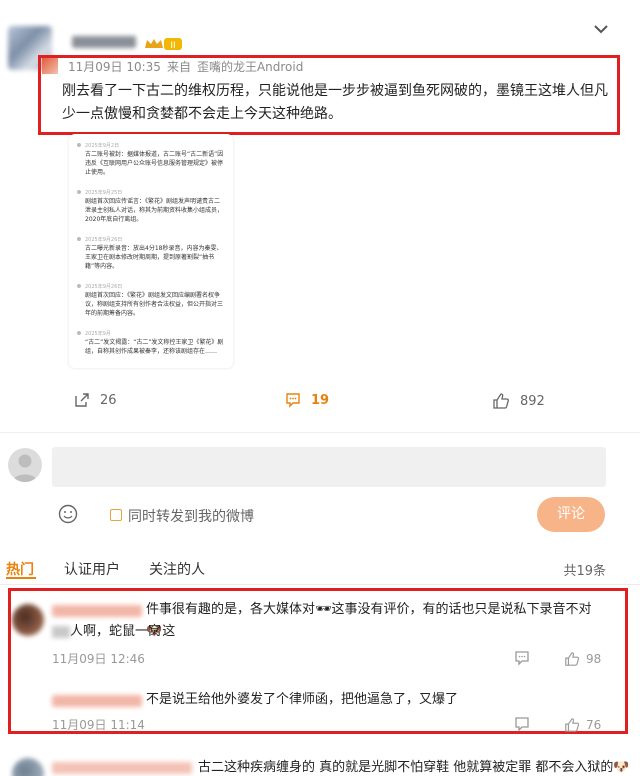 This screenshot has width=640, height=776. What do you see at coordinates (231, 609) in the screenshot?
I see `comment-text-part: 件事很有趣的是，各大媒体对` at bounding box center [231, 609].